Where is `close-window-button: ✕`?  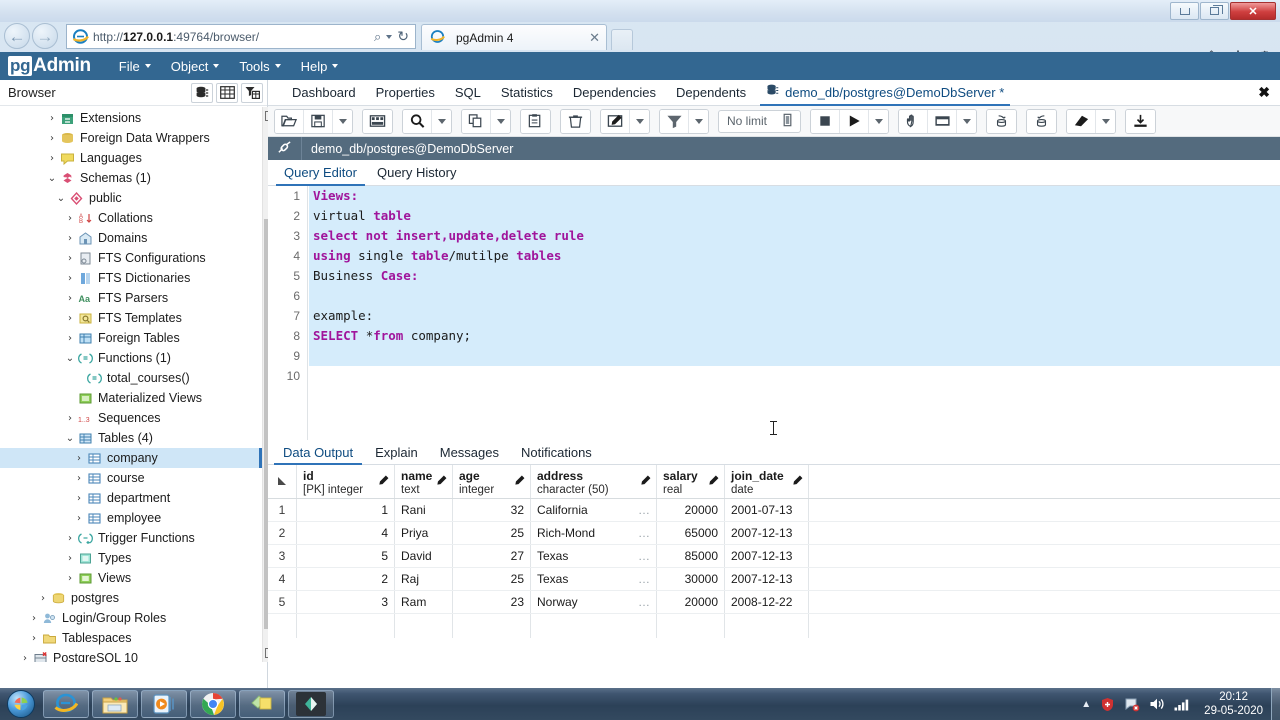
close-window-button: ✕ is located at coordinates (1253, 11).